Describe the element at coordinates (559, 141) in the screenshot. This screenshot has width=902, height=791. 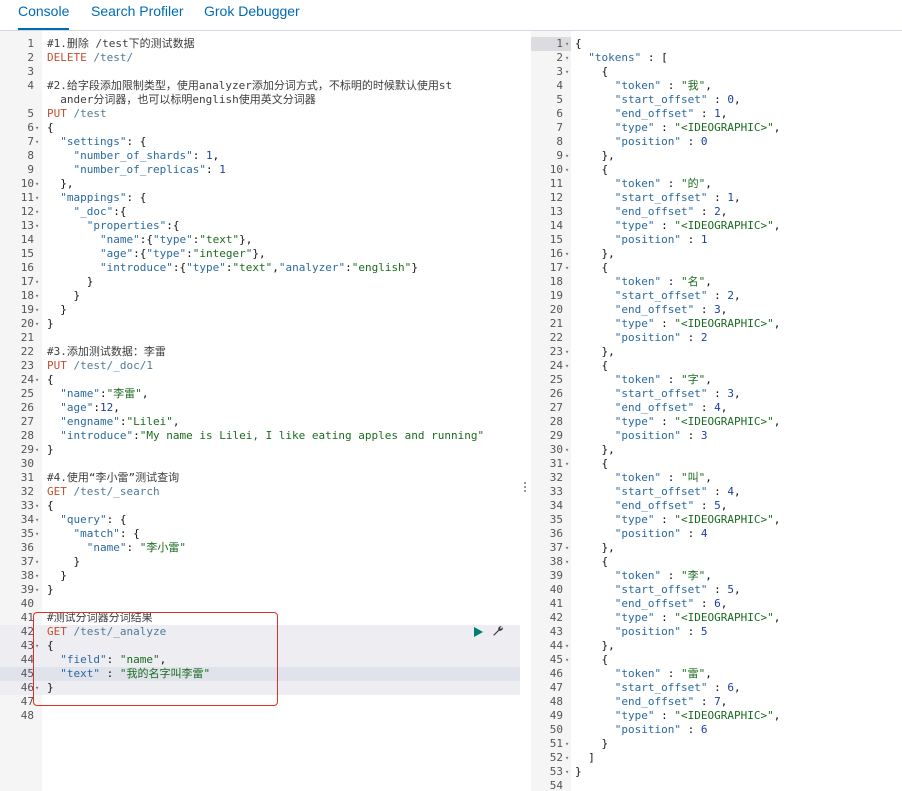
I see `line-number: 8` at that location.